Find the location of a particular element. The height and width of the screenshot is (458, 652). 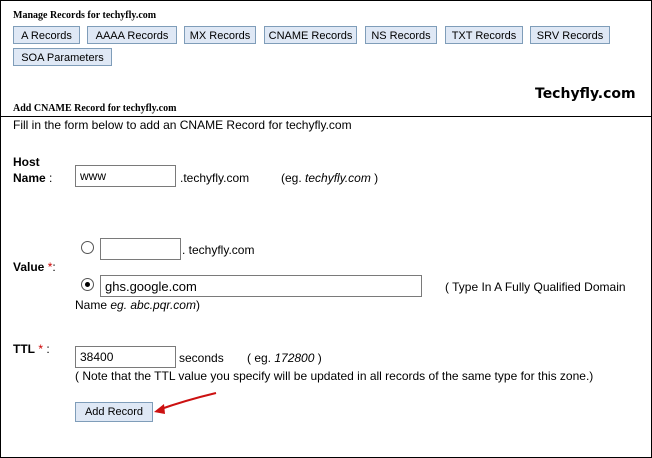

value-option-fqdn-radio is located at coordinates (87, 284).